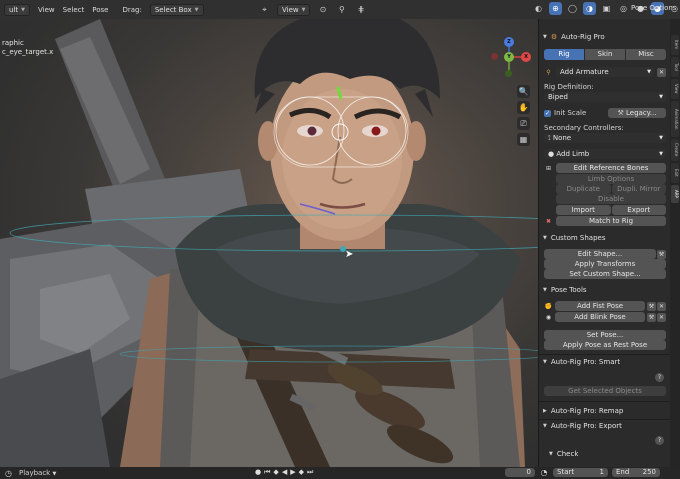  Describe the element at coordinates (176, 9) in the screenshot. I see `drag-dropdown: Select Box ▼` at that location.